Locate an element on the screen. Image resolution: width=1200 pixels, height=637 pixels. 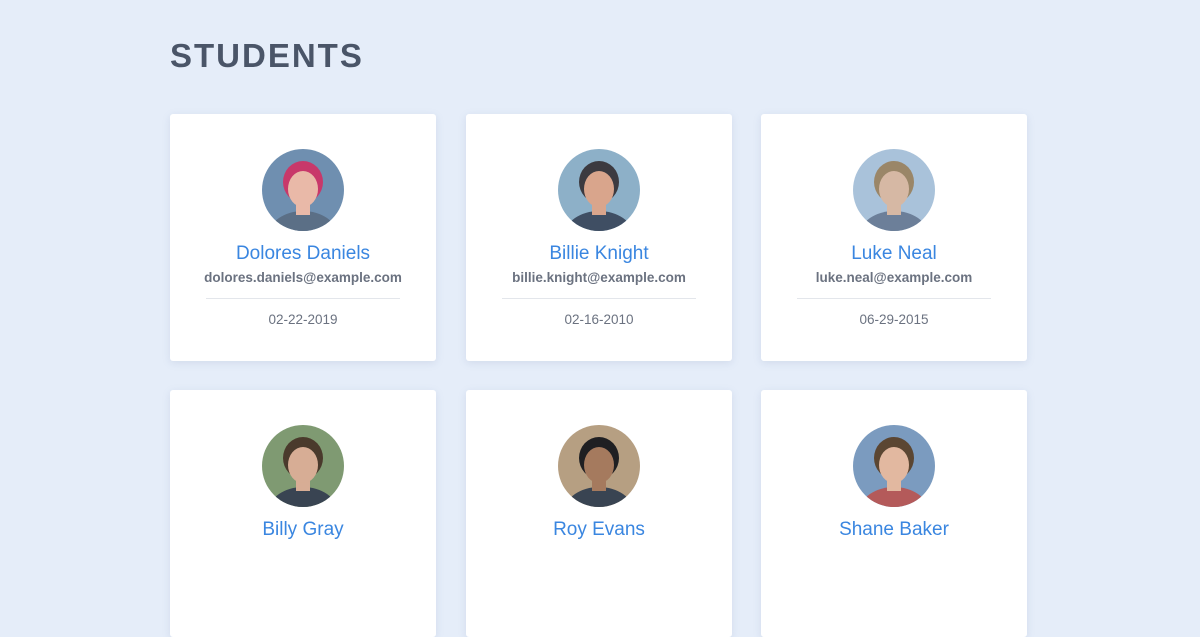
student-date: 06-29-2015 is located at coordinates (894, 319).